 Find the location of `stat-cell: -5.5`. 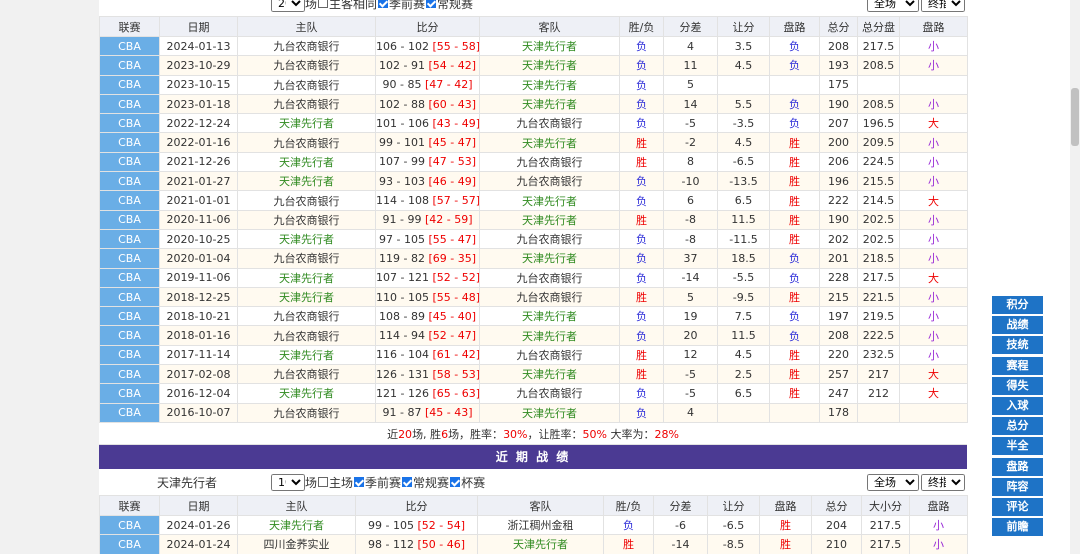

stat-cell: -5.5 is located at coordinates (743, 277).